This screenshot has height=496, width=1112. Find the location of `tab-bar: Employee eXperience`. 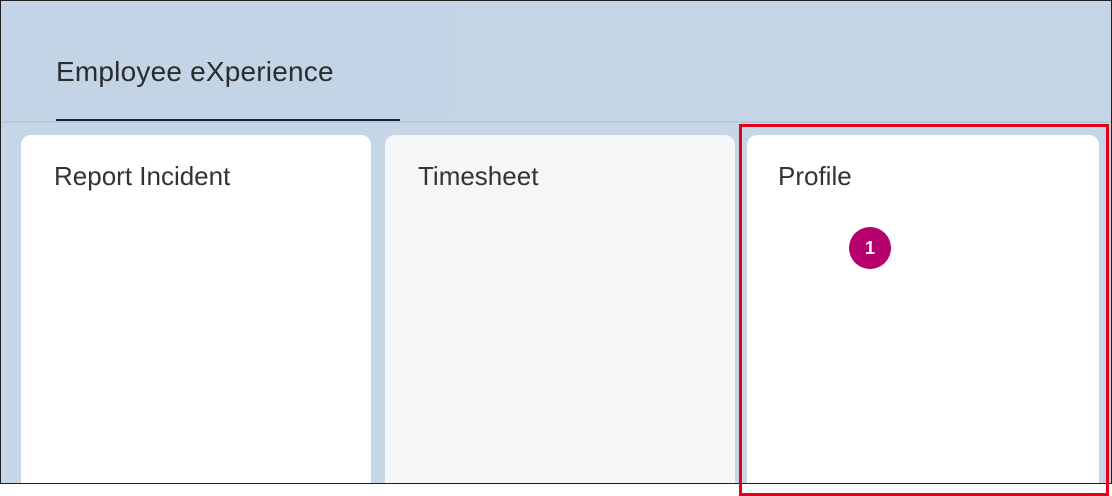

tab-bar: Employee eXperience is located at coordinates (226, 62).